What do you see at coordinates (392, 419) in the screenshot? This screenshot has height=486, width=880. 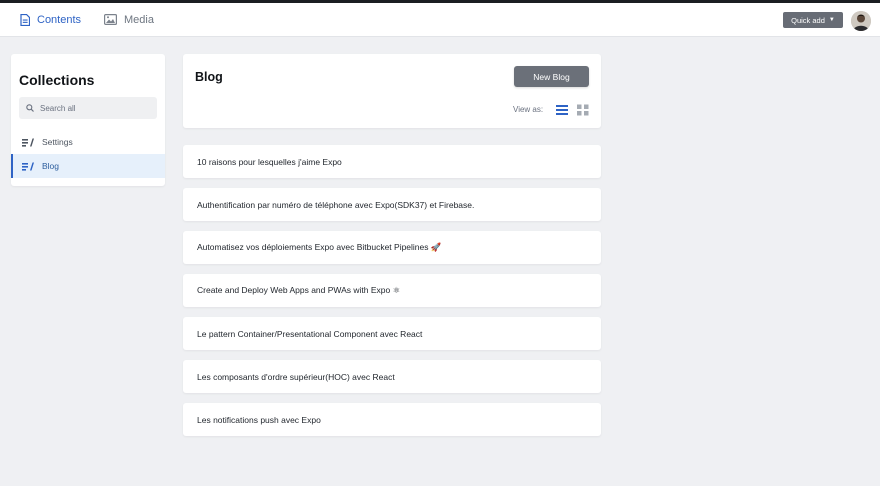 I see `list-item: Les notifications push avec Expo` at bounding box center [392, 419].